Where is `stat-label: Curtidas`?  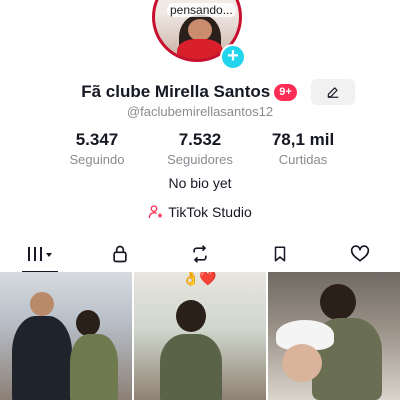
stat-label: Curtidas is located at coordinates (303, 159).